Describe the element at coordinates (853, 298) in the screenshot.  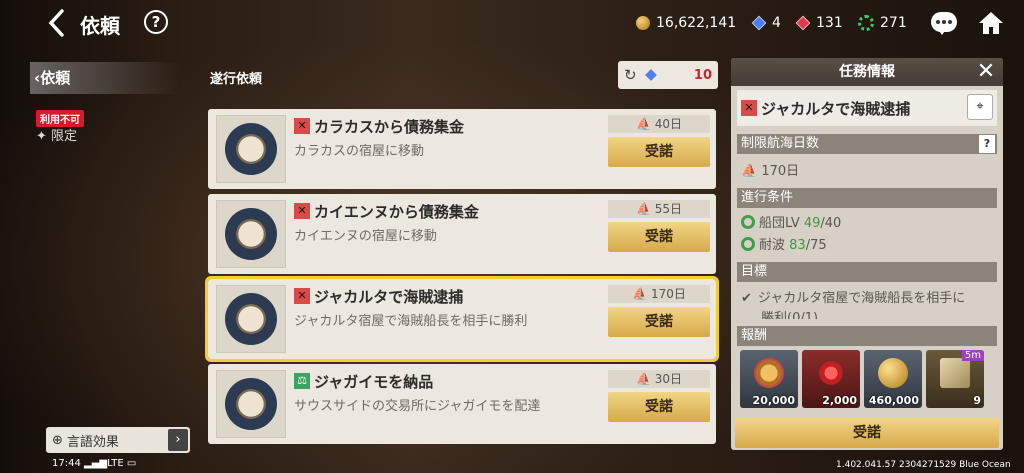
I see `goal-line: ✔ ジャカルタ宿屋で海賊船長を相手に` at that location.